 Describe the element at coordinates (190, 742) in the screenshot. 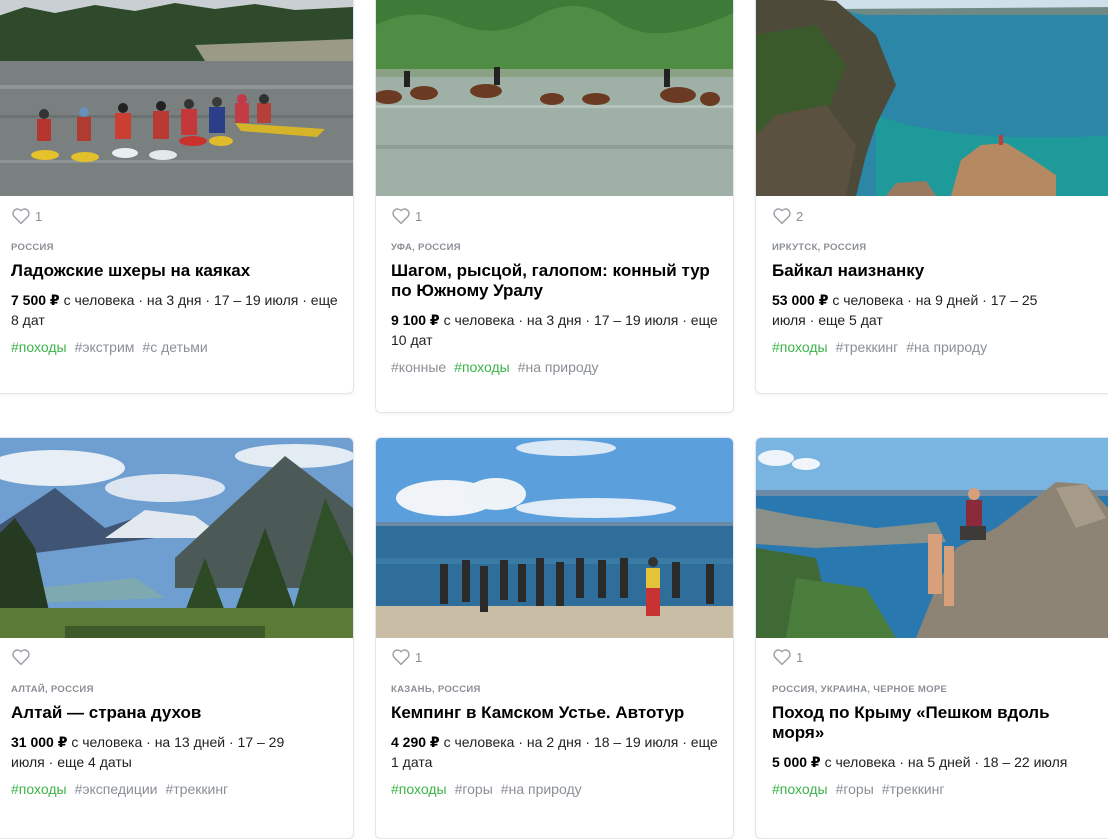

I see `tour-duration: на 13 дней` at that location.